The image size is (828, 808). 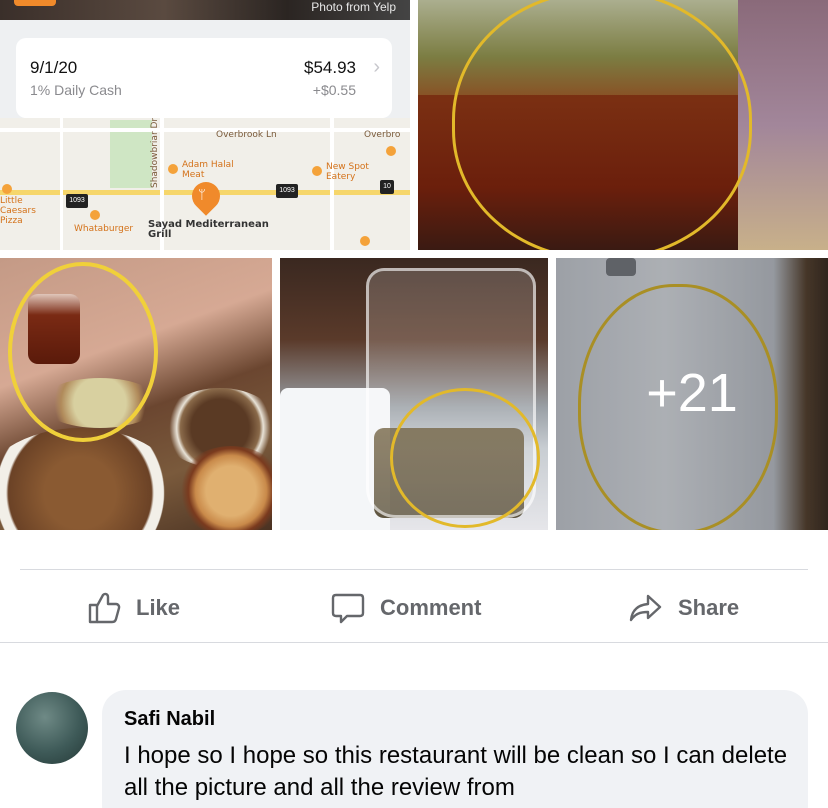 What do you see at coordinates (95, 215) in the screenshot?
I see `poi-whataburger` at bounding box center [95, 215].